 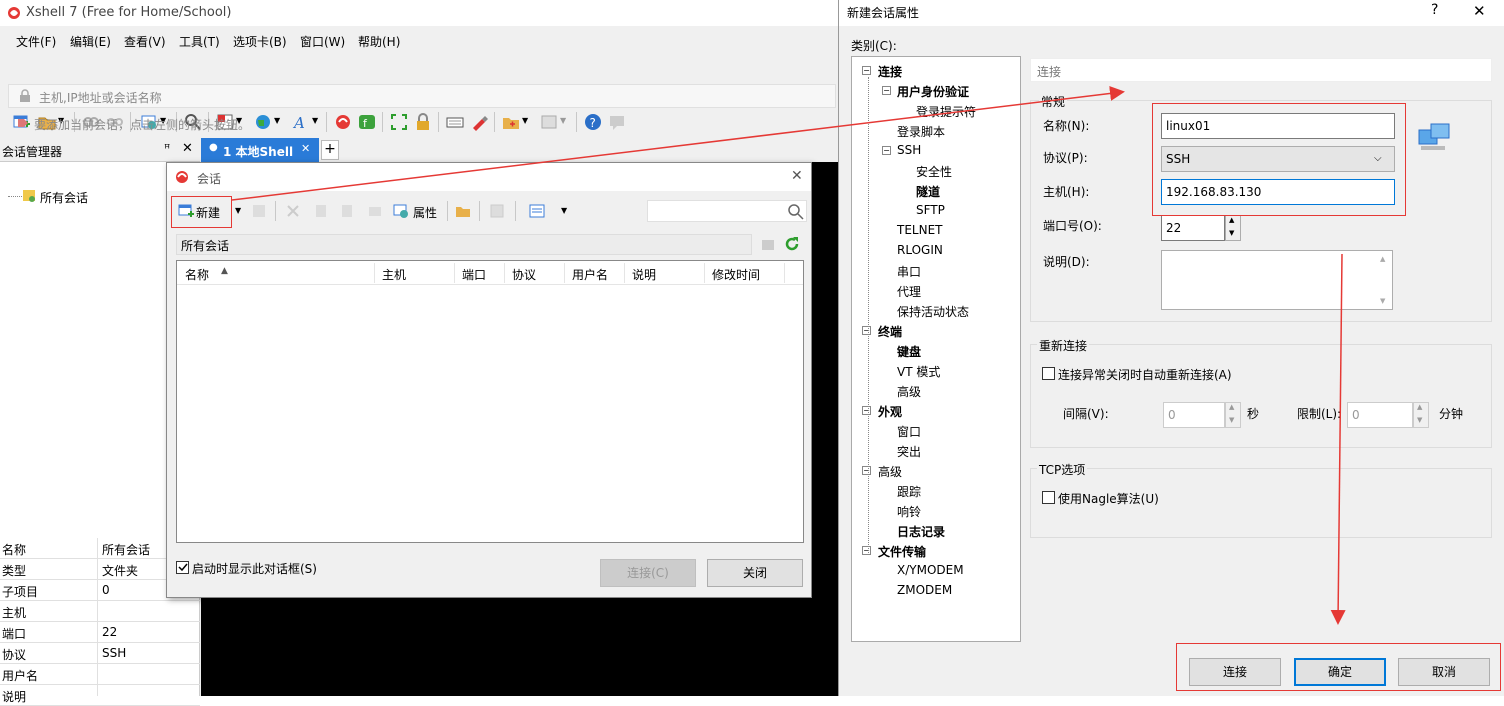 I want to click on tree-item: 串口, so click(x=909, y=271).